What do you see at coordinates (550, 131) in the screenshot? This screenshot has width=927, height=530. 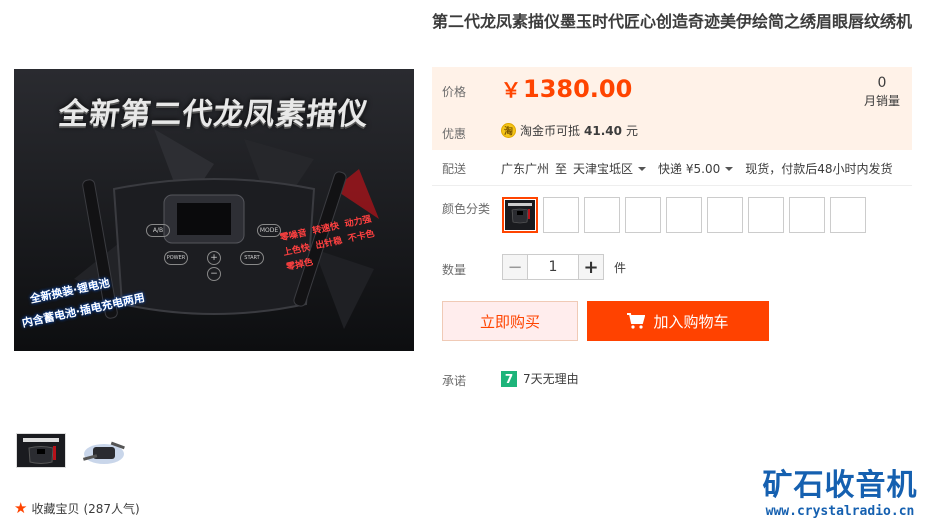 I see `promo-text-prefix: 淘金币可抵` at bounding box center [550, 131].